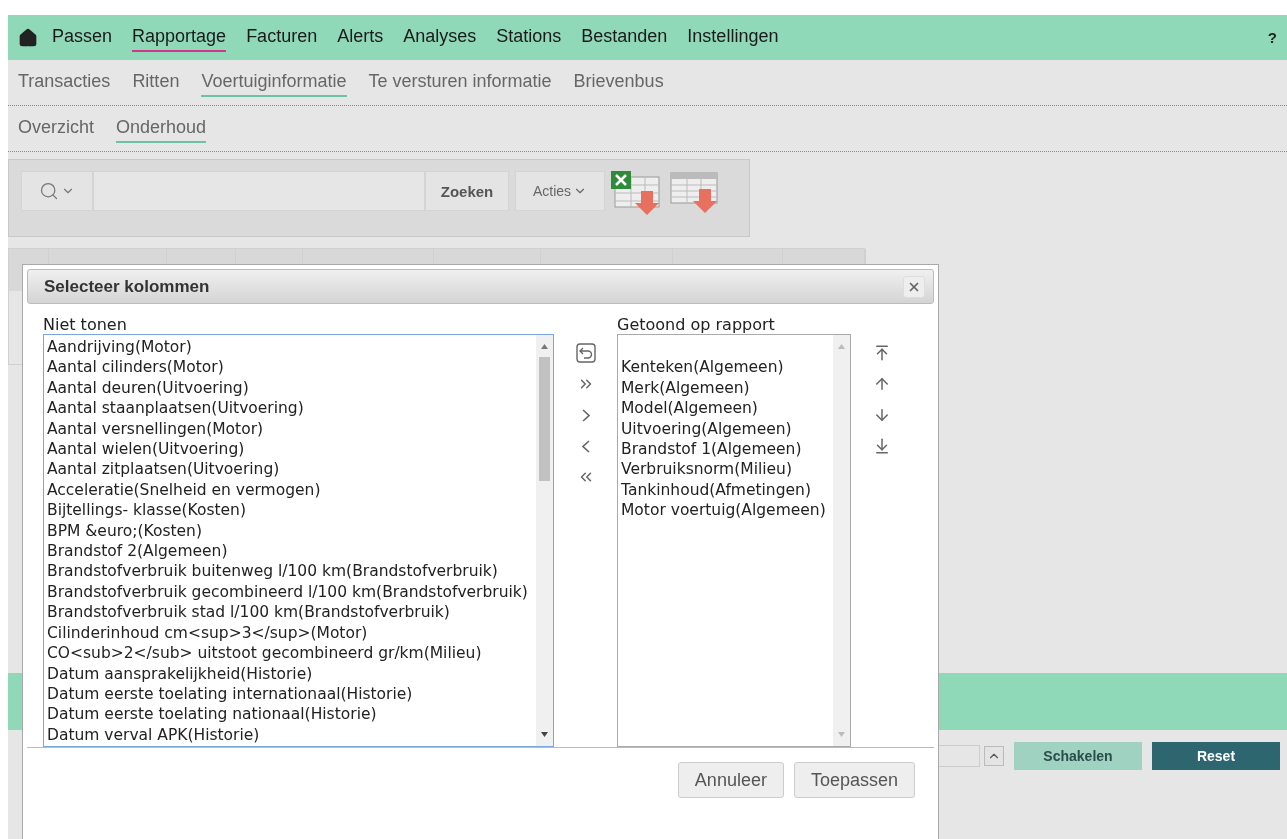 This screenshot has height=839, width=1287. Describe the element at coordinates (994, 756) in the screenshot. I see `up-button` at that location.